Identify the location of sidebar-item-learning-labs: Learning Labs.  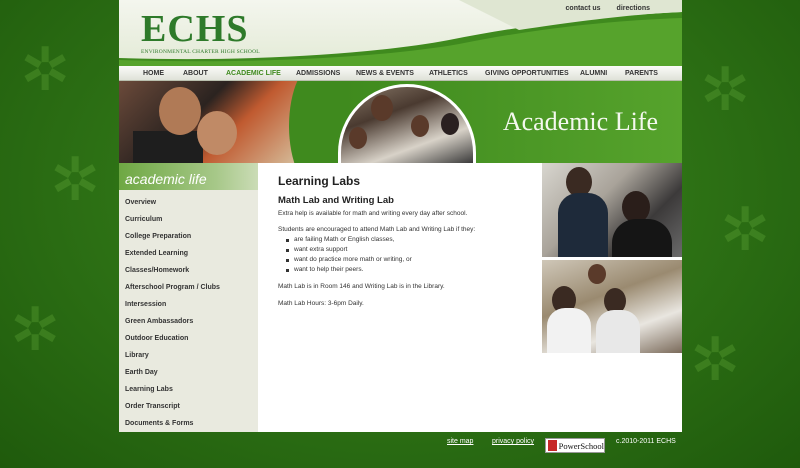
(188, 385).